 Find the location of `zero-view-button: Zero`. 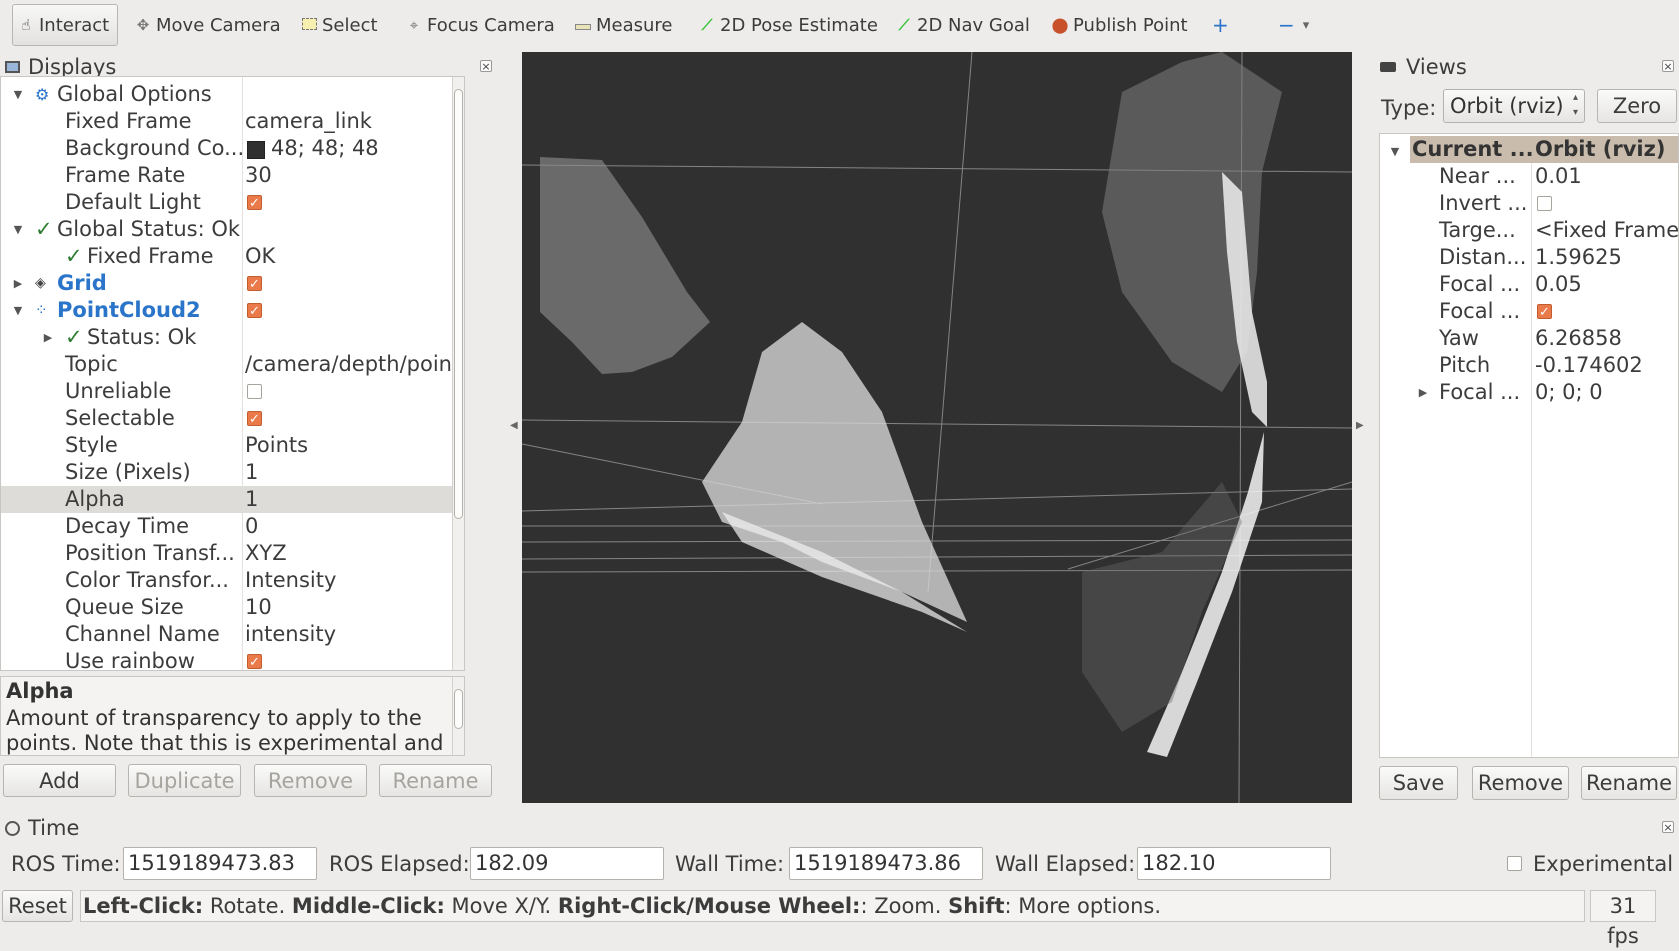

zero-view-button: Zero is located at coordinates (1637, 106).